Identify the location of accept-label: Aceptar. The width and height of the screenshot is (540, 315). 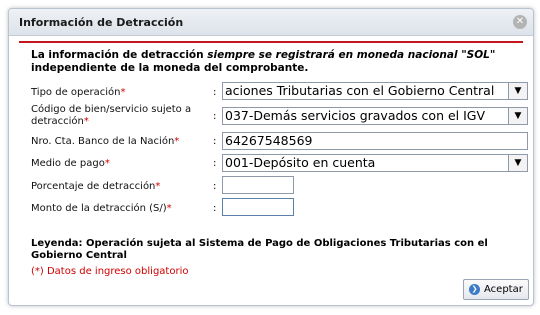
(503, 289).